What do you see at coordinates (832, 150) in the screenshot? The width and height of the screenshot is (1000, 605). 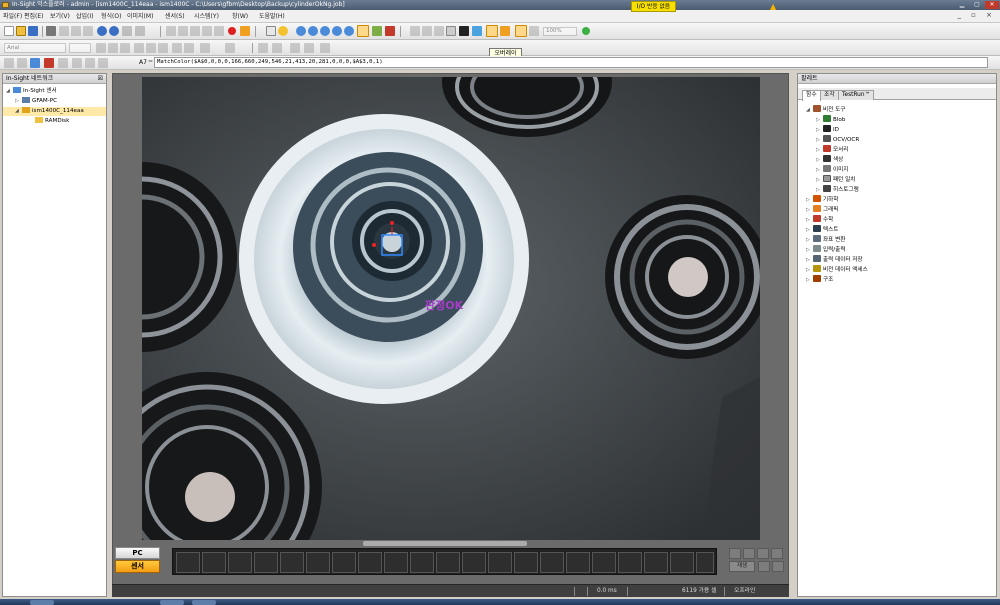 I see `palette-item-edge: ▷ 모서리` at bounding box center [832, 150].